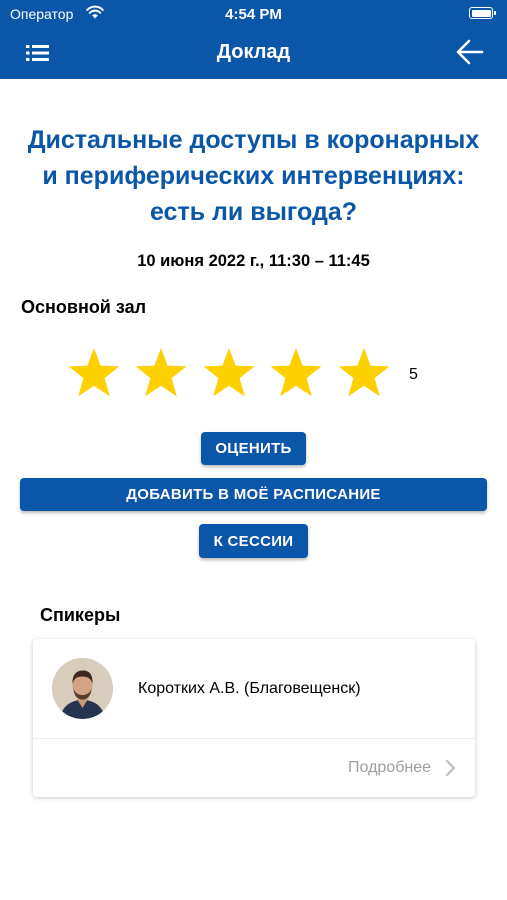 The width and height of the screenshot is (507, 900). Describe the element at coordinates (253, 261) in the screenshot. I see `talk-datetime: 10 июня 2022 г., 11:30 – 11:45` at that location.